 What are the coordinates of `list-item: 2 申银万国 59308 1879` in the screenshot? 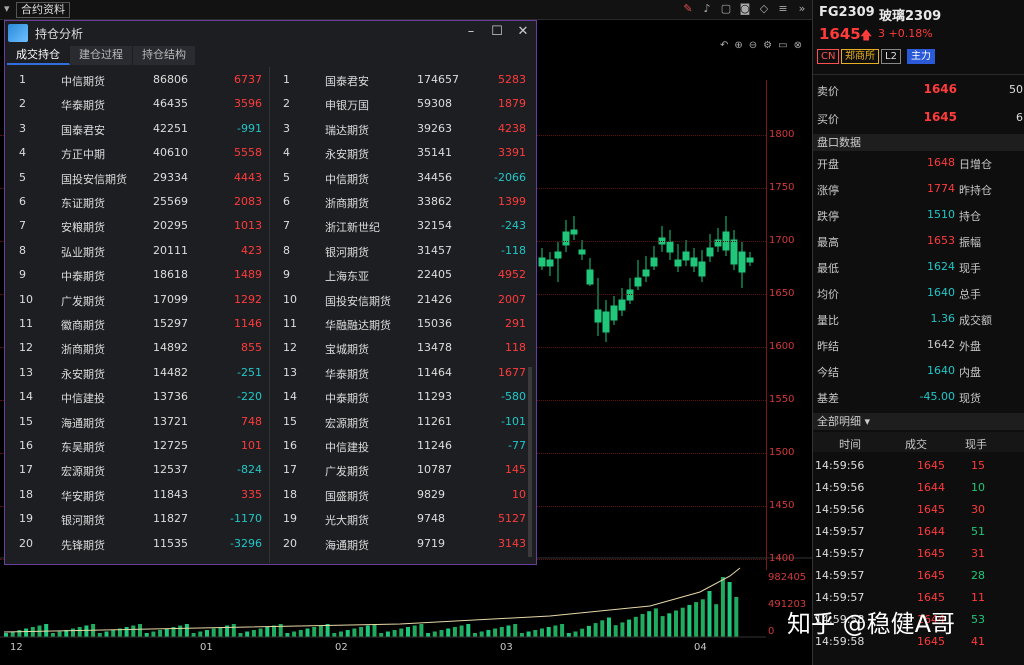 It's located at (402, 103).